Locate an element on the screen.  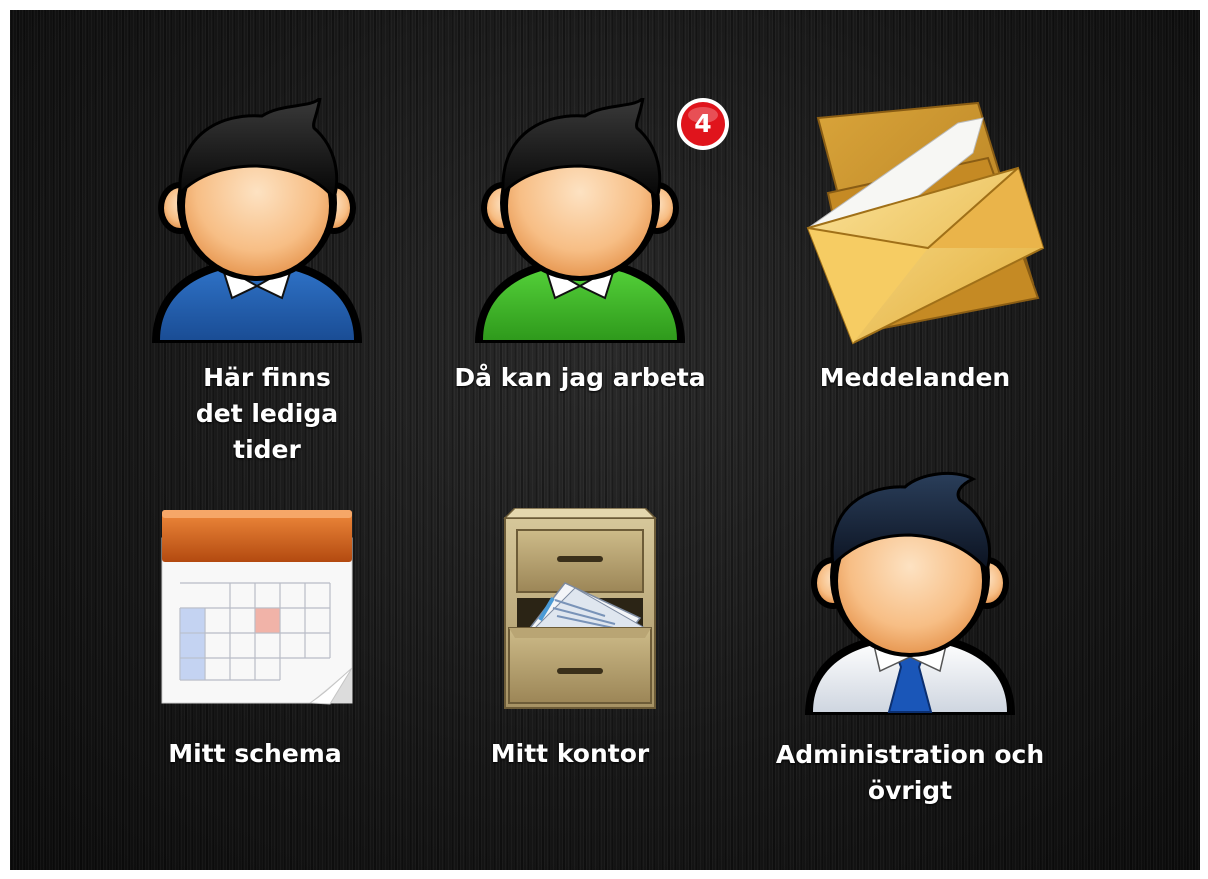
file-cabinet-icon is located at coordinates (580, 608).